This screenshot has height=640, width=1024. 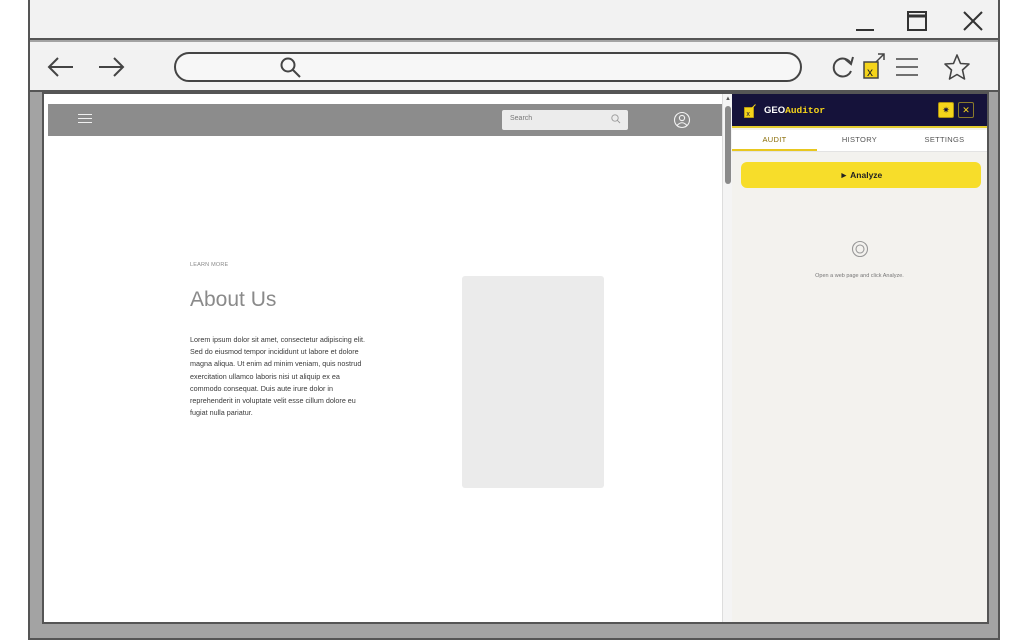 What do you see at coordinates (774, 140) in the screenshot?
I see `tab-audit: AUDIT` at bounding box center [774, 140].